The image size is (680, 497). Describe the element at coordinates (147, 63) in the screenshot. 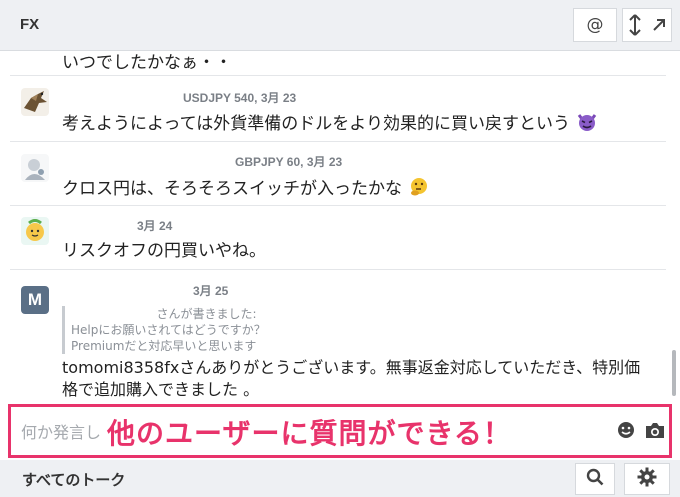

I see `message-text: いつでしたかなぁ・・` at that location.